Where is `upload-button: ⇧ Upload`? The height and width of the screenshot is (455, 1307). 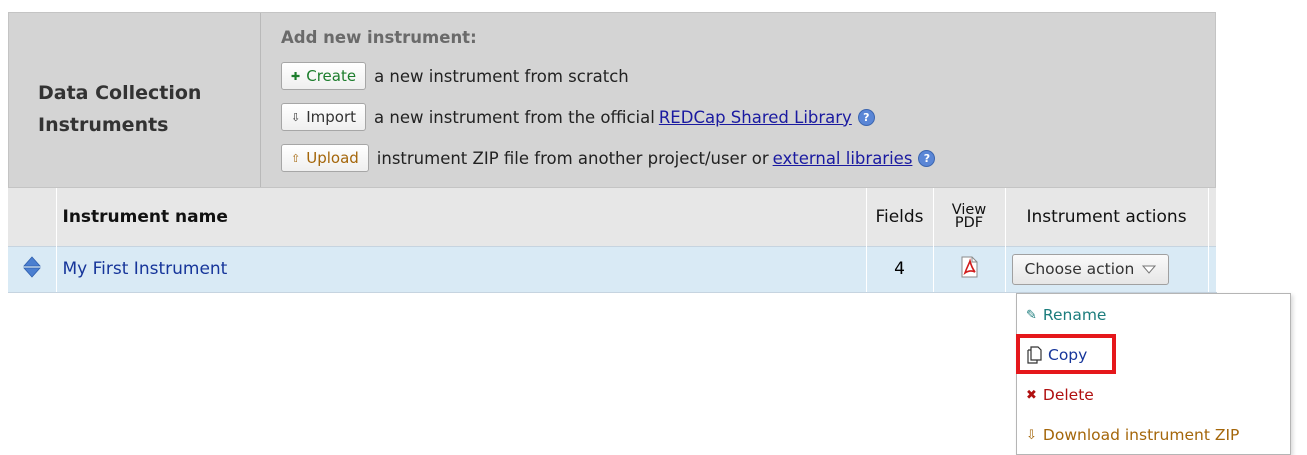
upload-button: ⇧ Upload is located at coordinates (325, 158).